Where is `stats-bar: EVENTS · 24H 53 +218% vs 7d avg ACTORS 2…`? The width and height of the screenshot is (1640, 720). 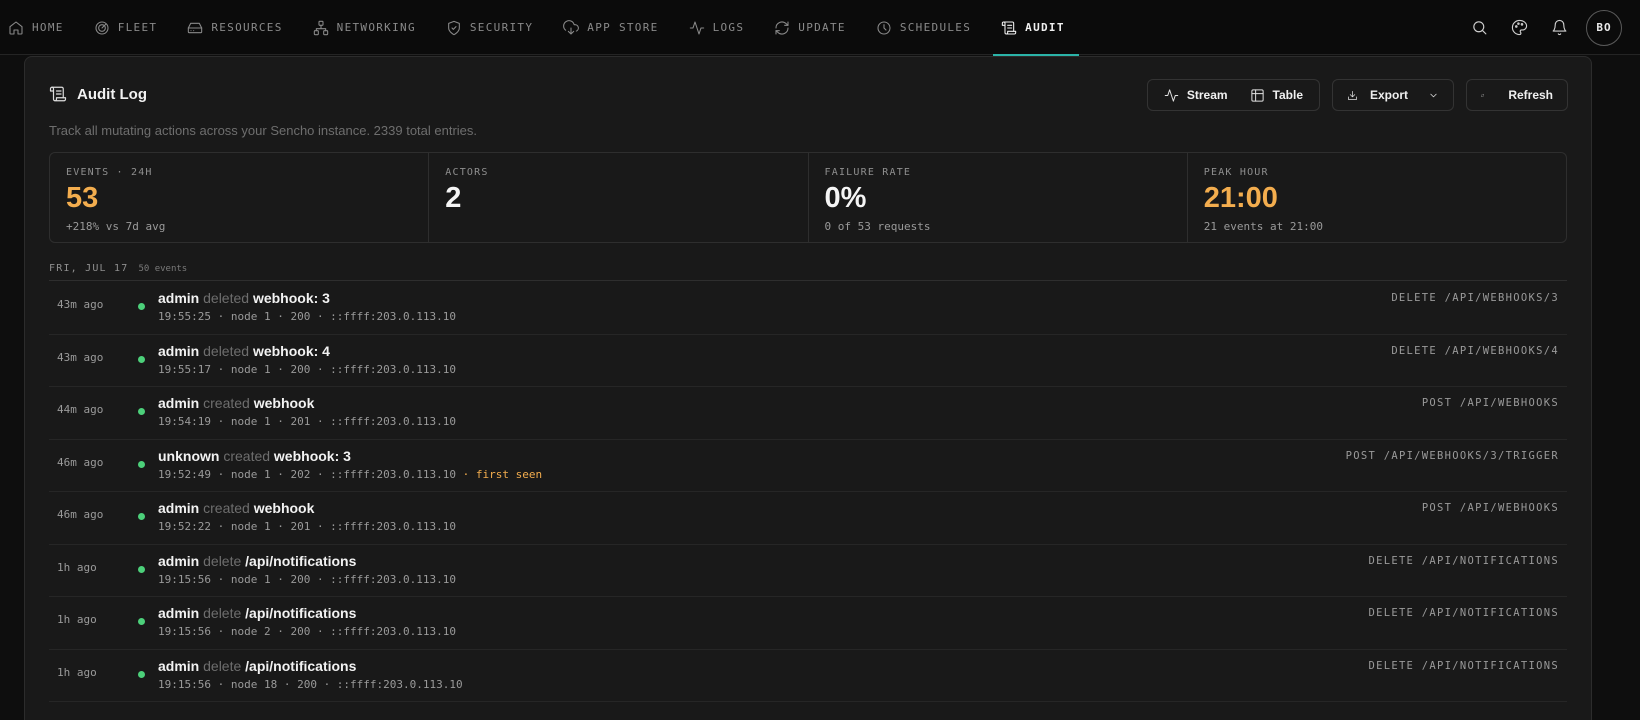
stats-bar: EVENTS · 24H 53 +218% vs 7d avg ACTORS 2… is located at coordinates (808, 197).